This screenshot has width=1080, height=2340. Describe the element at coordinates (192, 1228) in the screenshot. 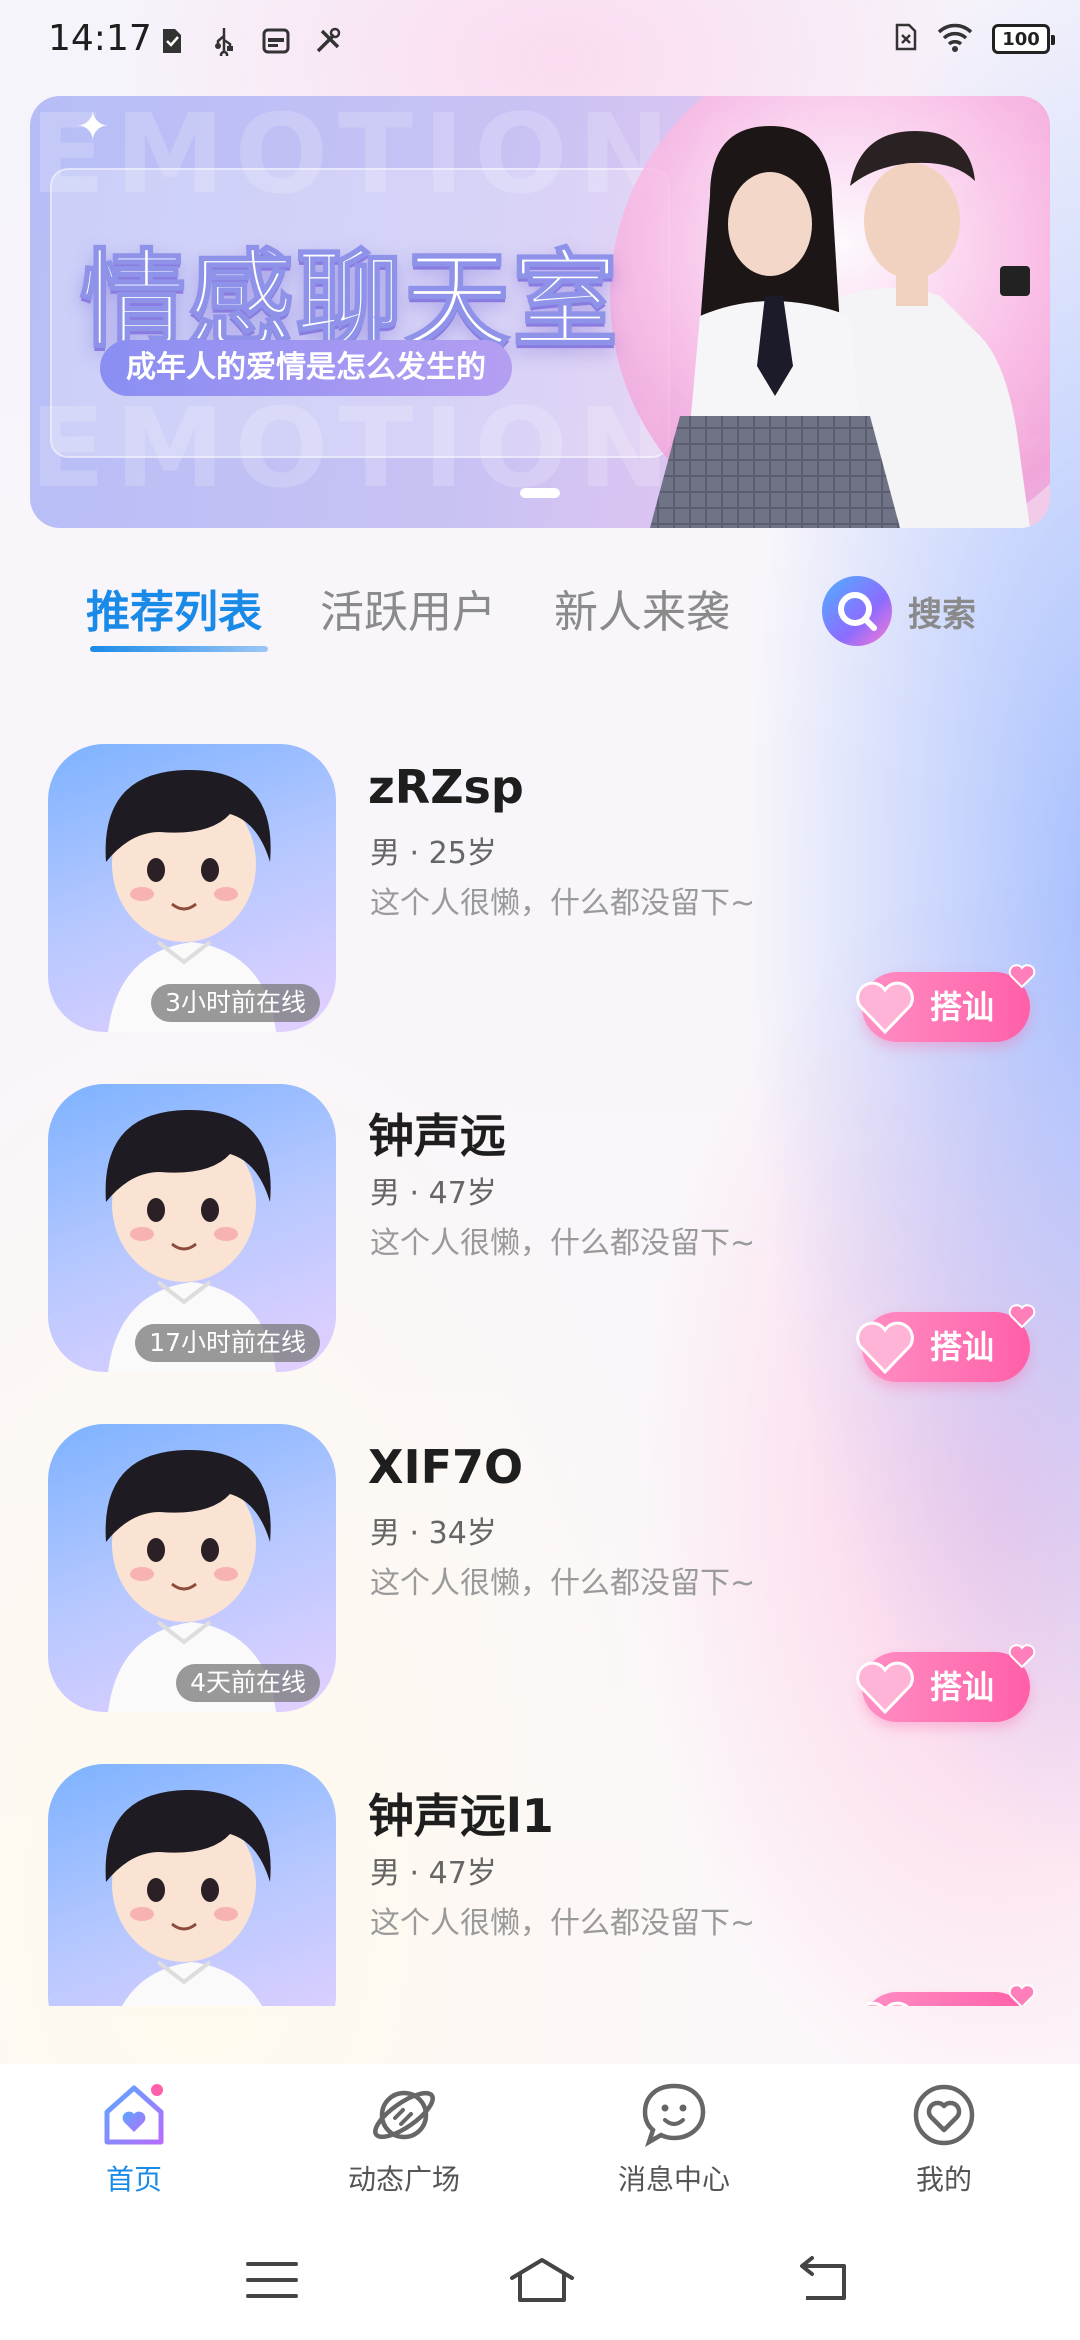

I see `avatar: 17小时前在线` at that location.